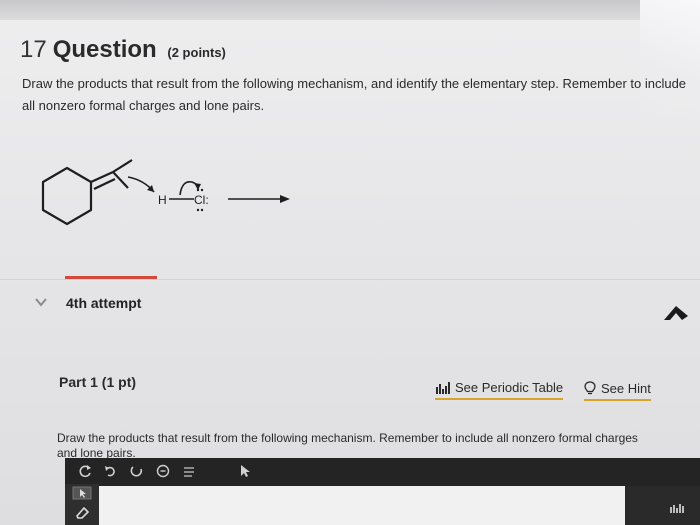 Image resolution: width=700 pixels, height=525 pixels. I want to click on collapse-arrow-icon, so click(675, 311).